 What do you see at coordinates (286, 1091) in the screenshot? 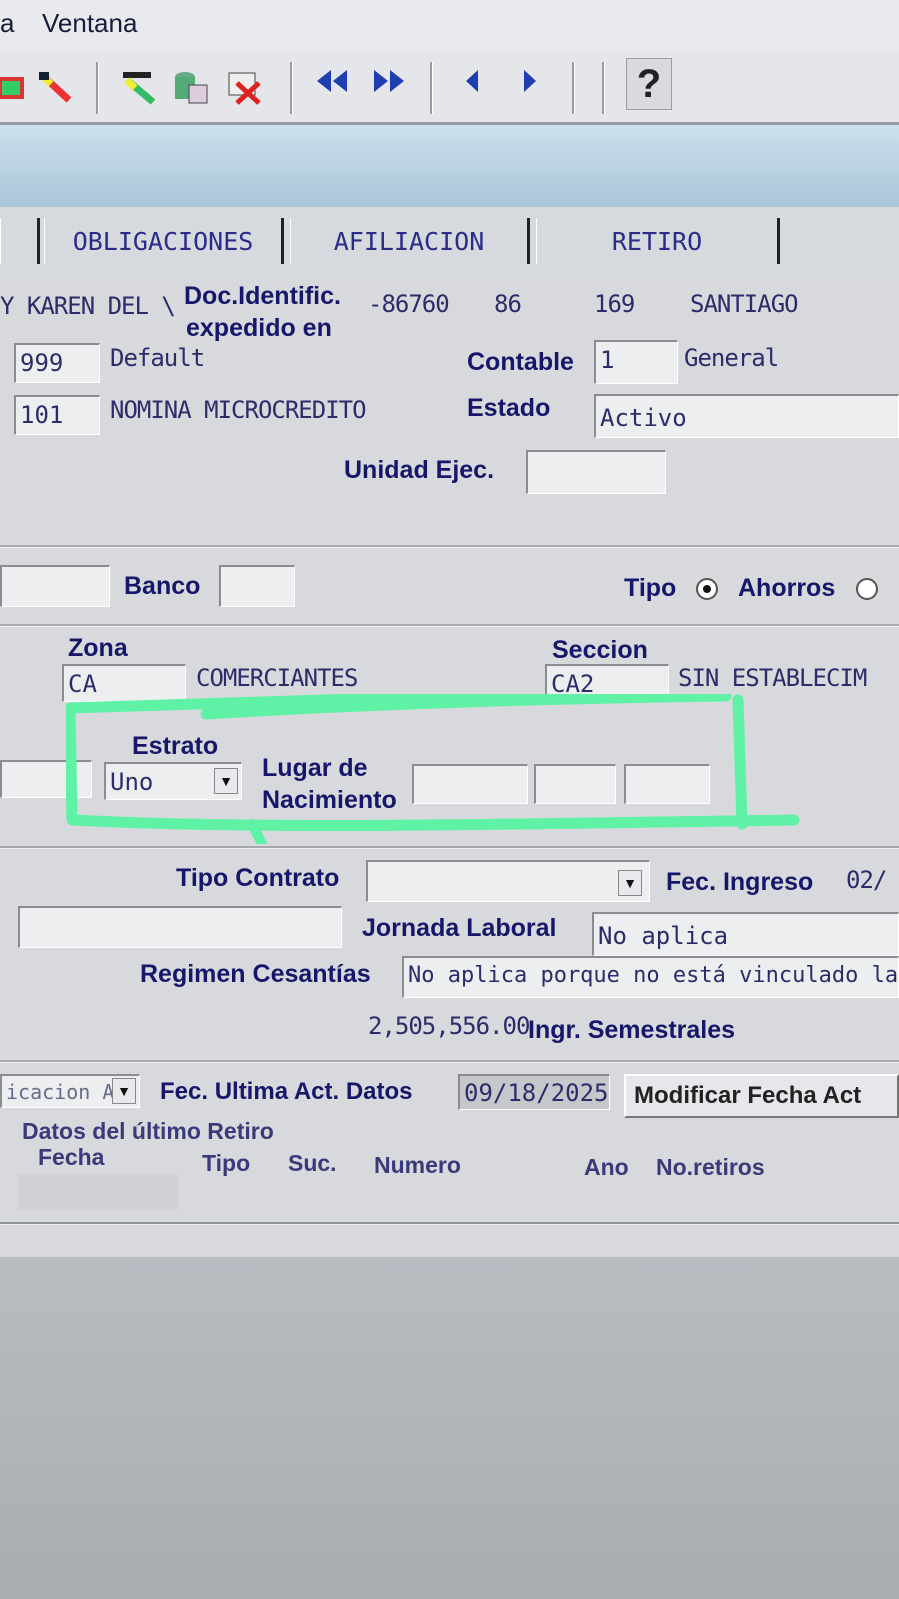
I see `fec-ultima-act-label: Fec. Ultima Act. Datos` at bounding box center [286, 1091].